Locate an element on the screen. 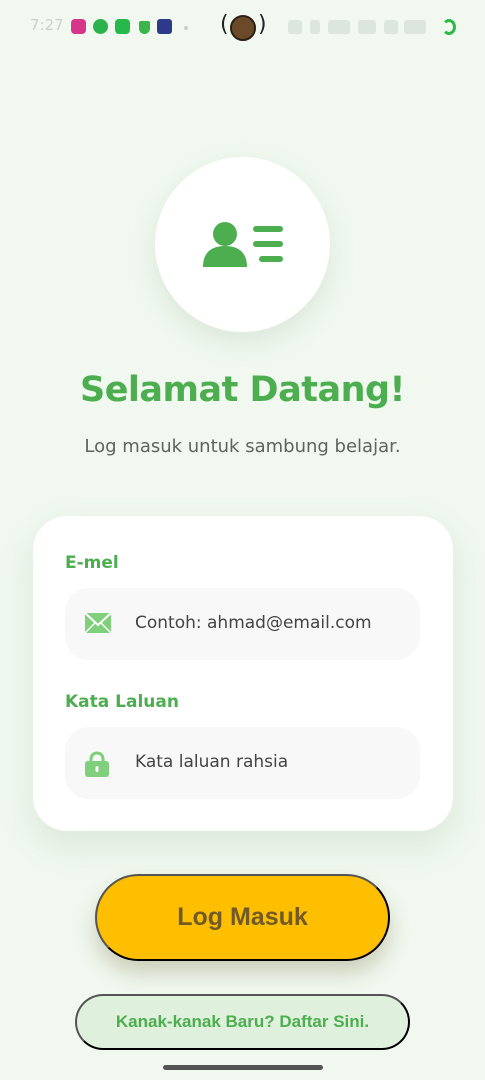 This screenshot has height=1080, width=485. user-list-icon is located at coordinates (243, 244).